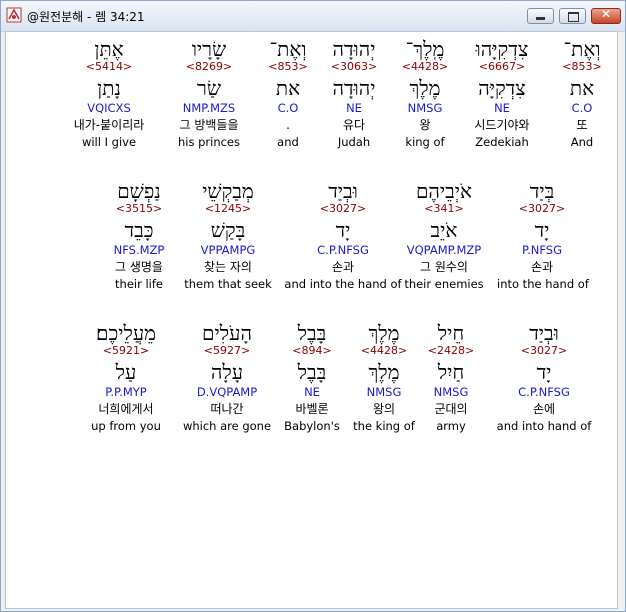 This screenshot has width=626, height=612. I want to click on parsing-code: P.NFSG, so click(542, 250).